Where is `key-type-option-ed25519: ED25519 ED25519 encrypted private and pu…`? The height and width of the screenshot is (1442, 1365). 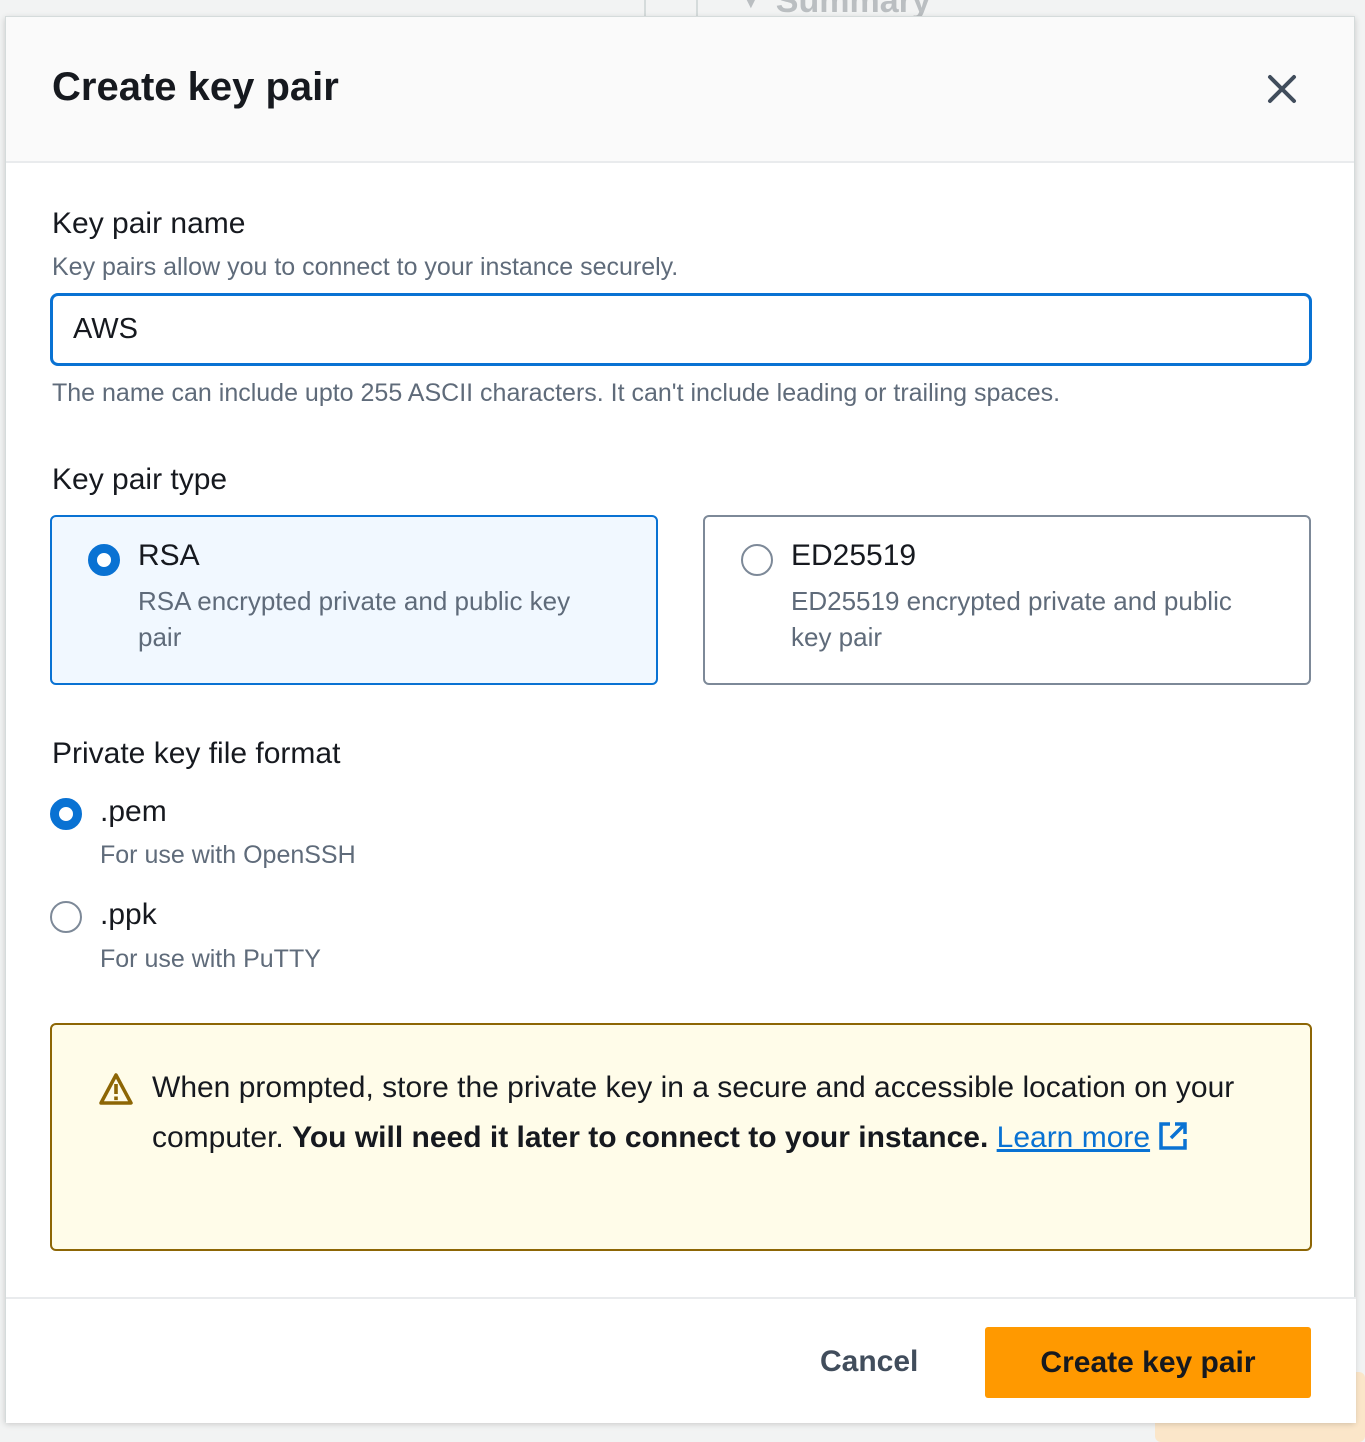
key-type-option-ed25519: ED25519 ED25519 encrypted private and pu… is located at coordinates (1007, 600).